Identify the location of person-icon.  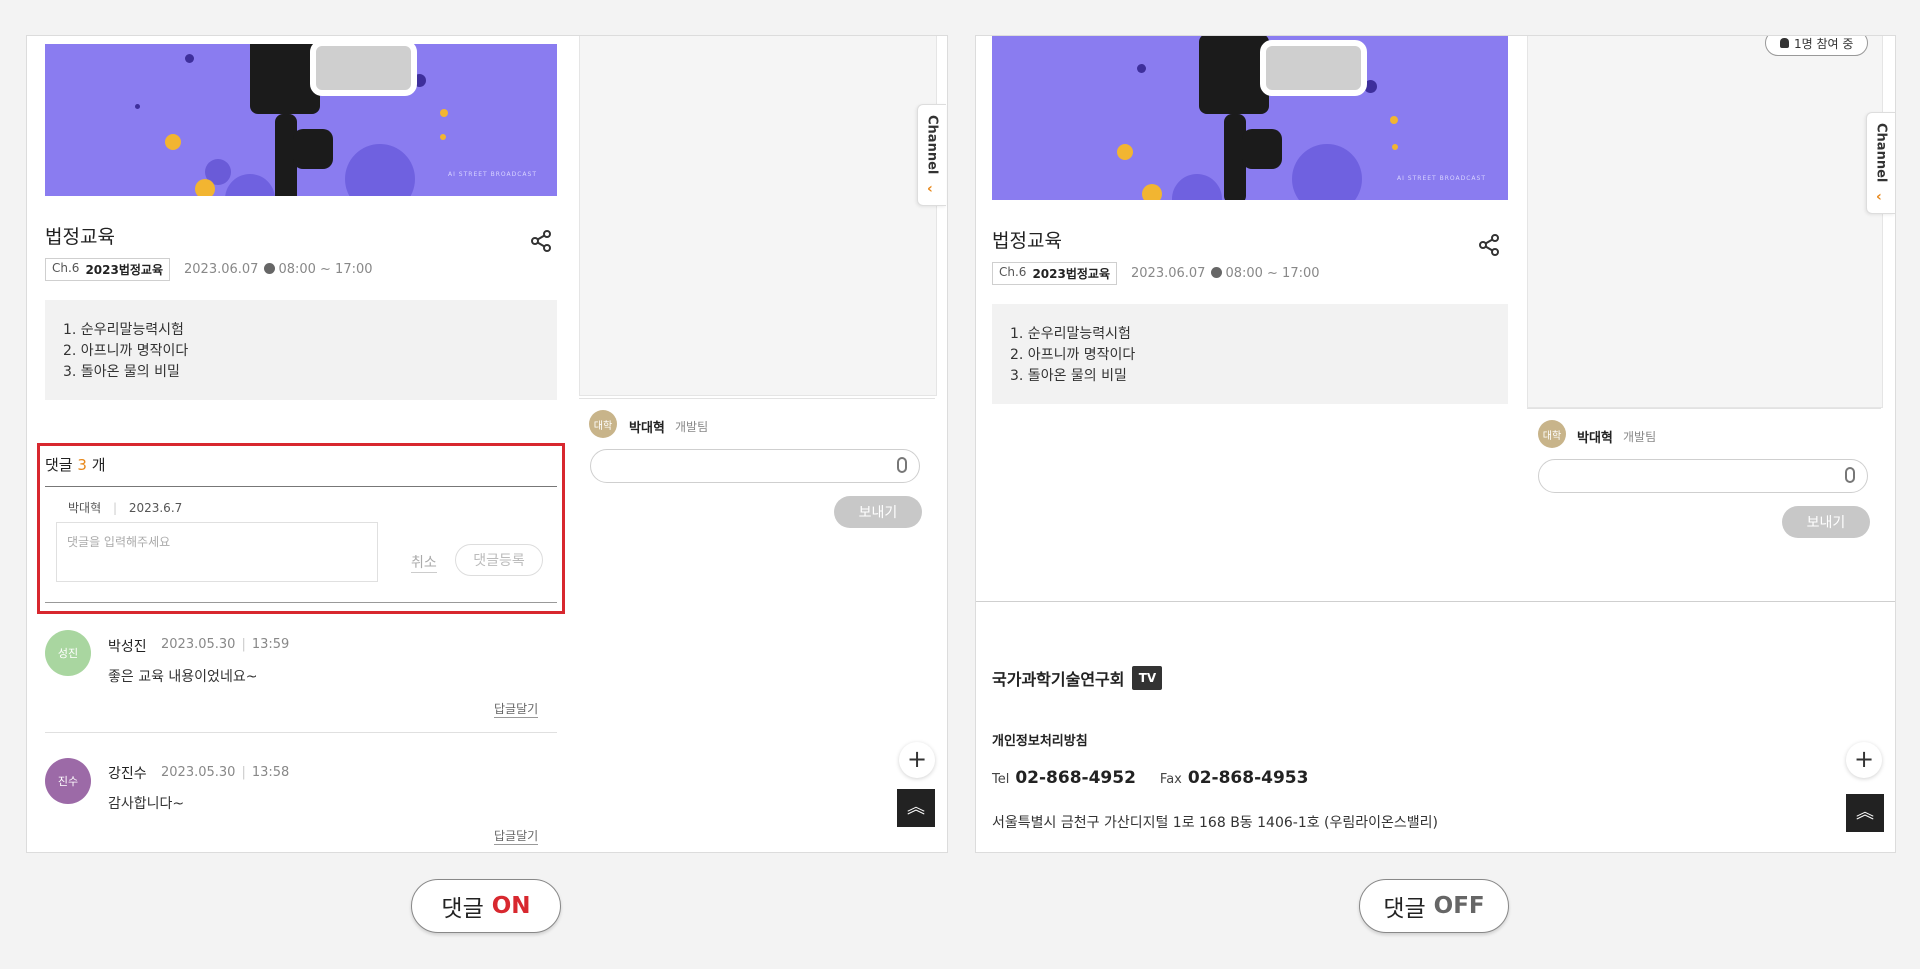
(1784, 43).